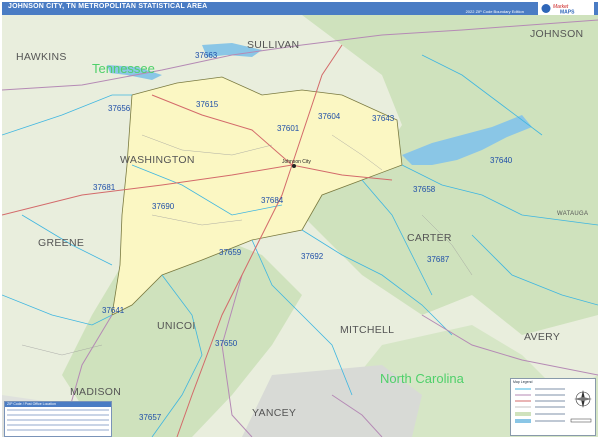 The width and height of the screenshot is (600, 440). Describe the element at coordinates (163, 206) in the screenshot. I see `zip-label: 37690` at that location.